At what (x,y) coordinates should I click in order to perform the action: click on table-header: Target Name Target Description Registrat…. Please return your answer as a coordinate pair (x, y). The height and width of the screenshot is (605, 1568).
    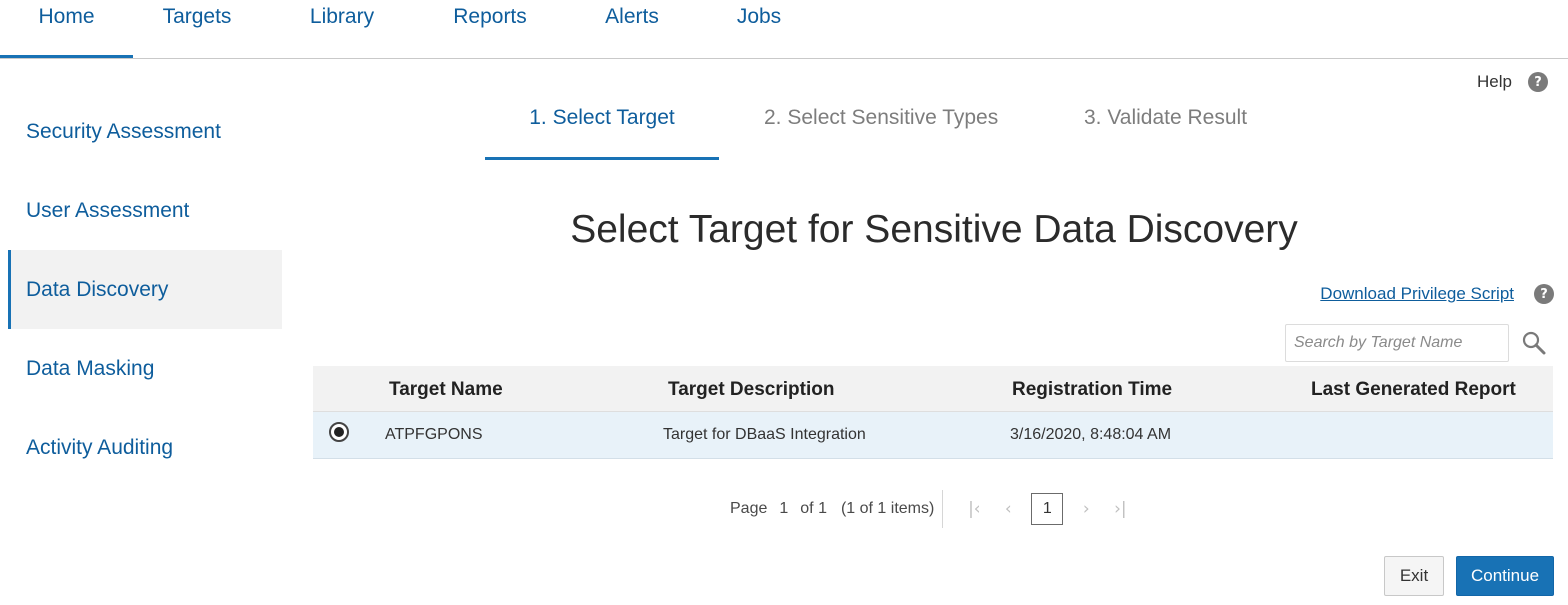
    Looking at the image, I should click on (933, 389).